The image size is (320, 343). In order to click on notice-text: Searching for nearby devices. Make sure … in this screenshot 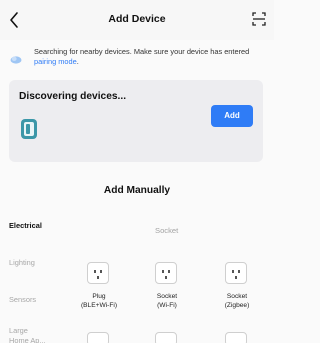, I will do `click(149, 57)`.